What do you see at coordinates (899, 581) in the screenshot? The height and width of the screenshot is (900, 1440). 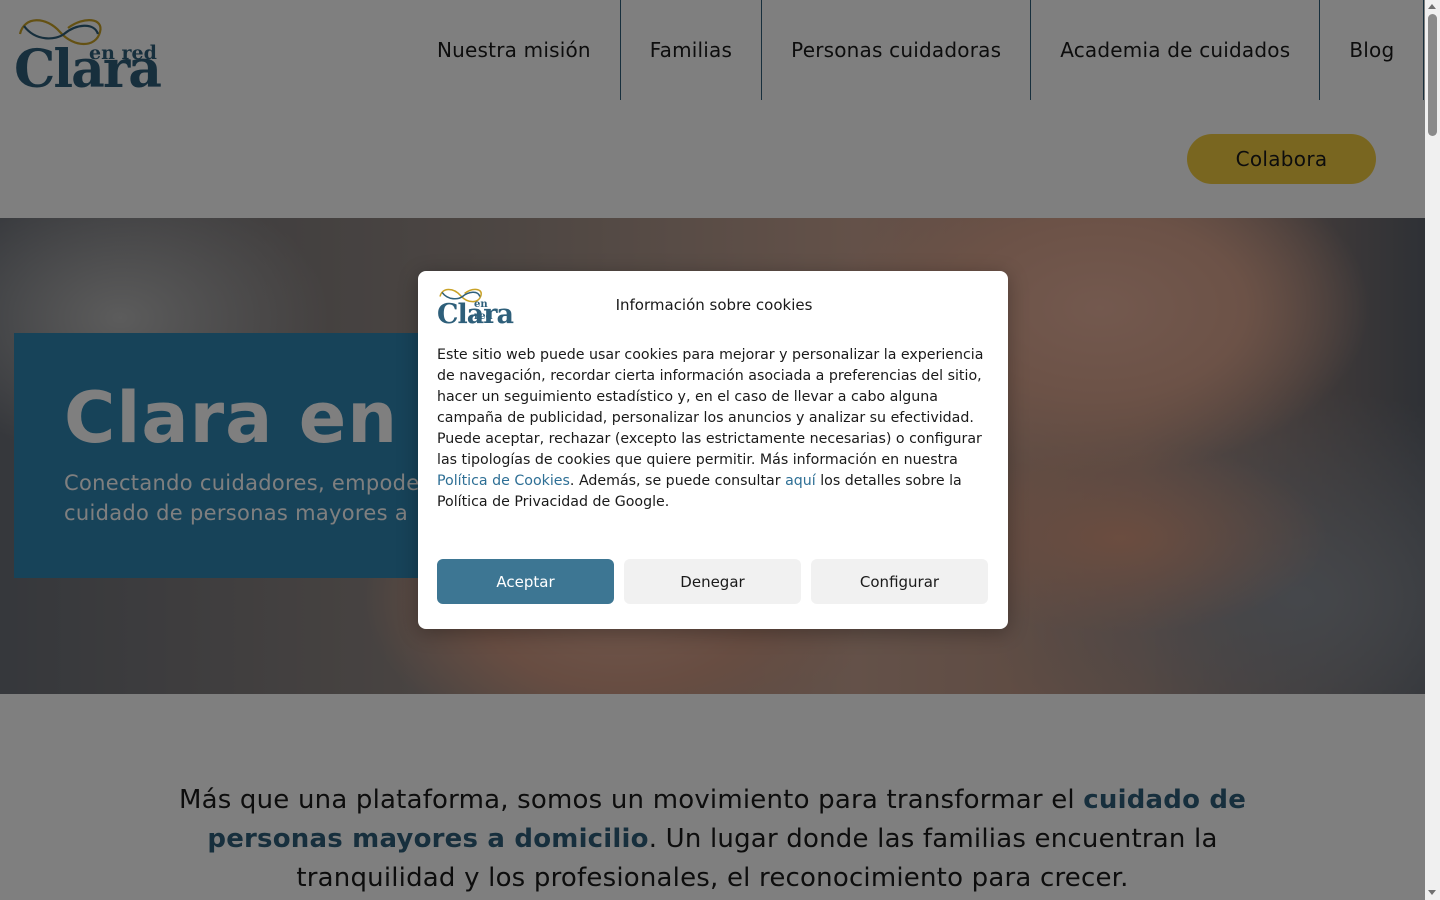 I see `configure-cookies-button: Configurar` at bounding box center [899, 581].